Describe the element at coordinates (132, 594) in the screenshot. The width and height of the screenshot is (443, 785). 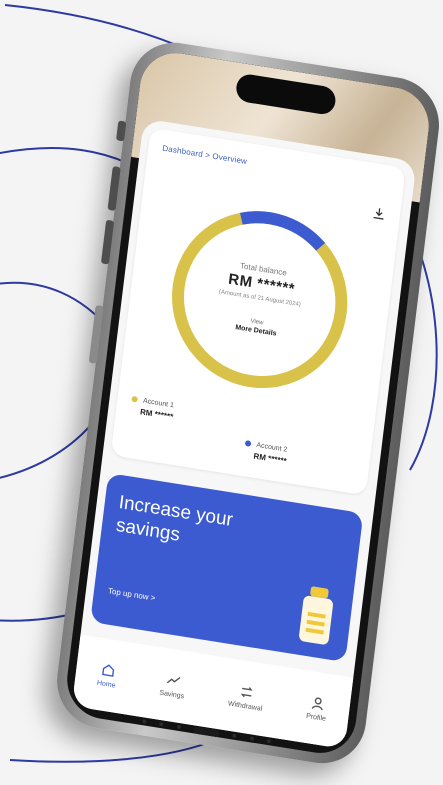
I see `promo-cta-link: Top up now >` at that location.